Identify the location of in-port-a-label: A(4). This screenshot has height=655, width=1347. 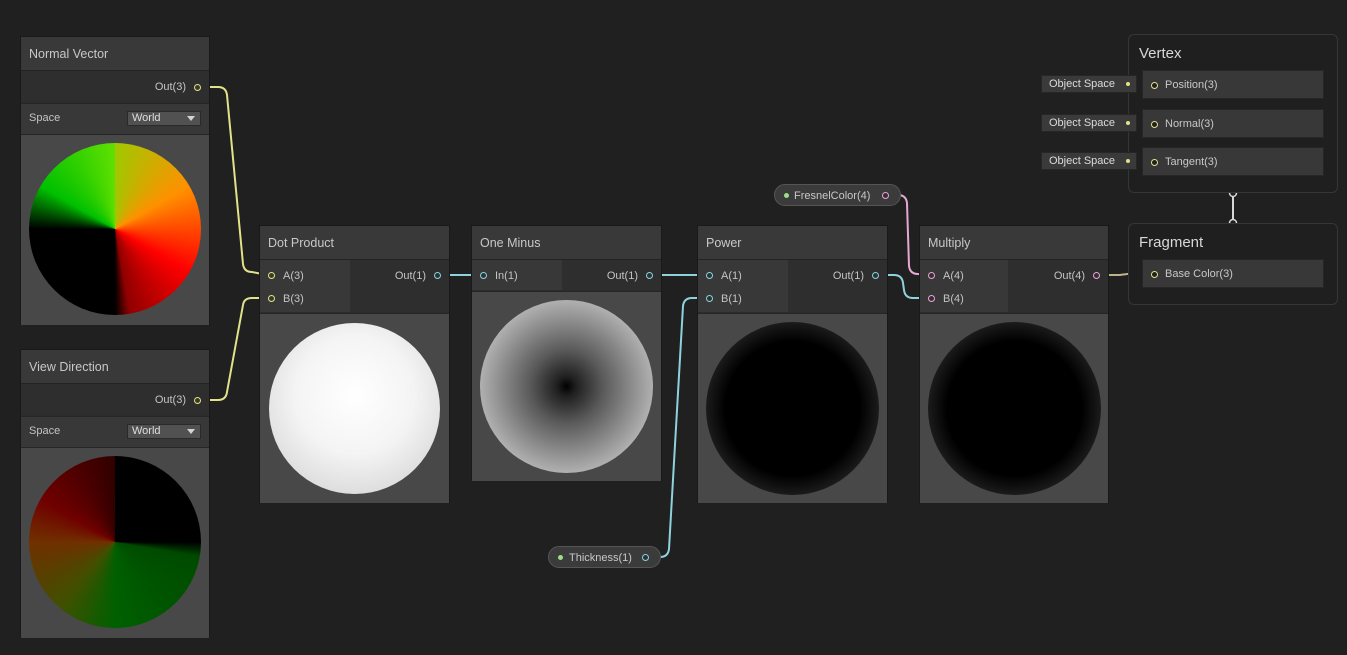
(953, 276).